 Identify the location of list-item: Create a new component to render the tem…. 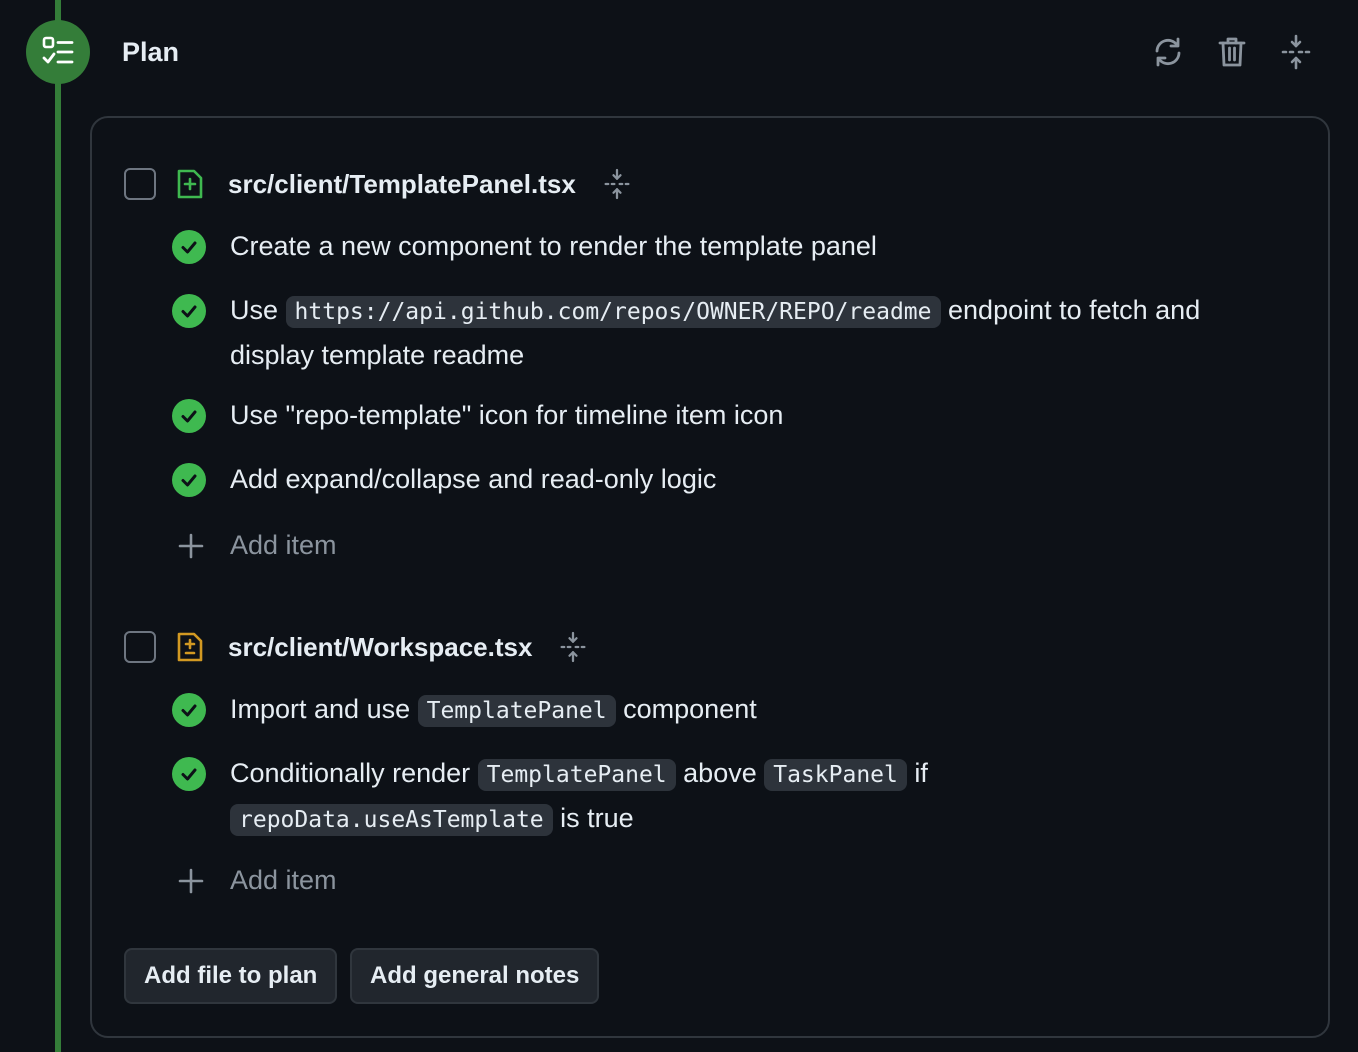
(722, 249).